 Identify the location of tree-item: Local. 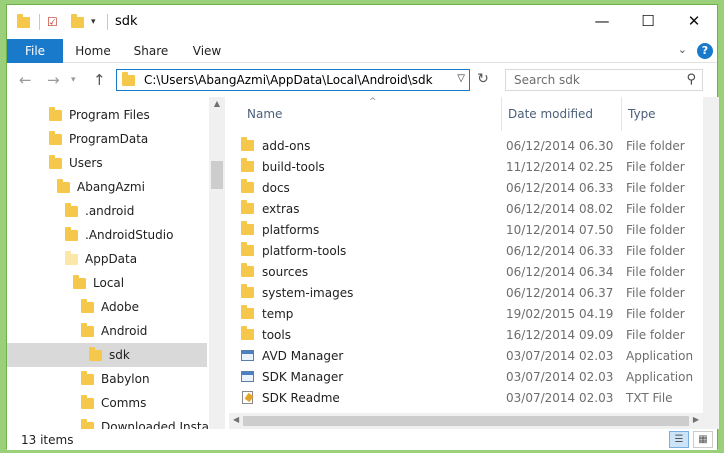
(107, 283).